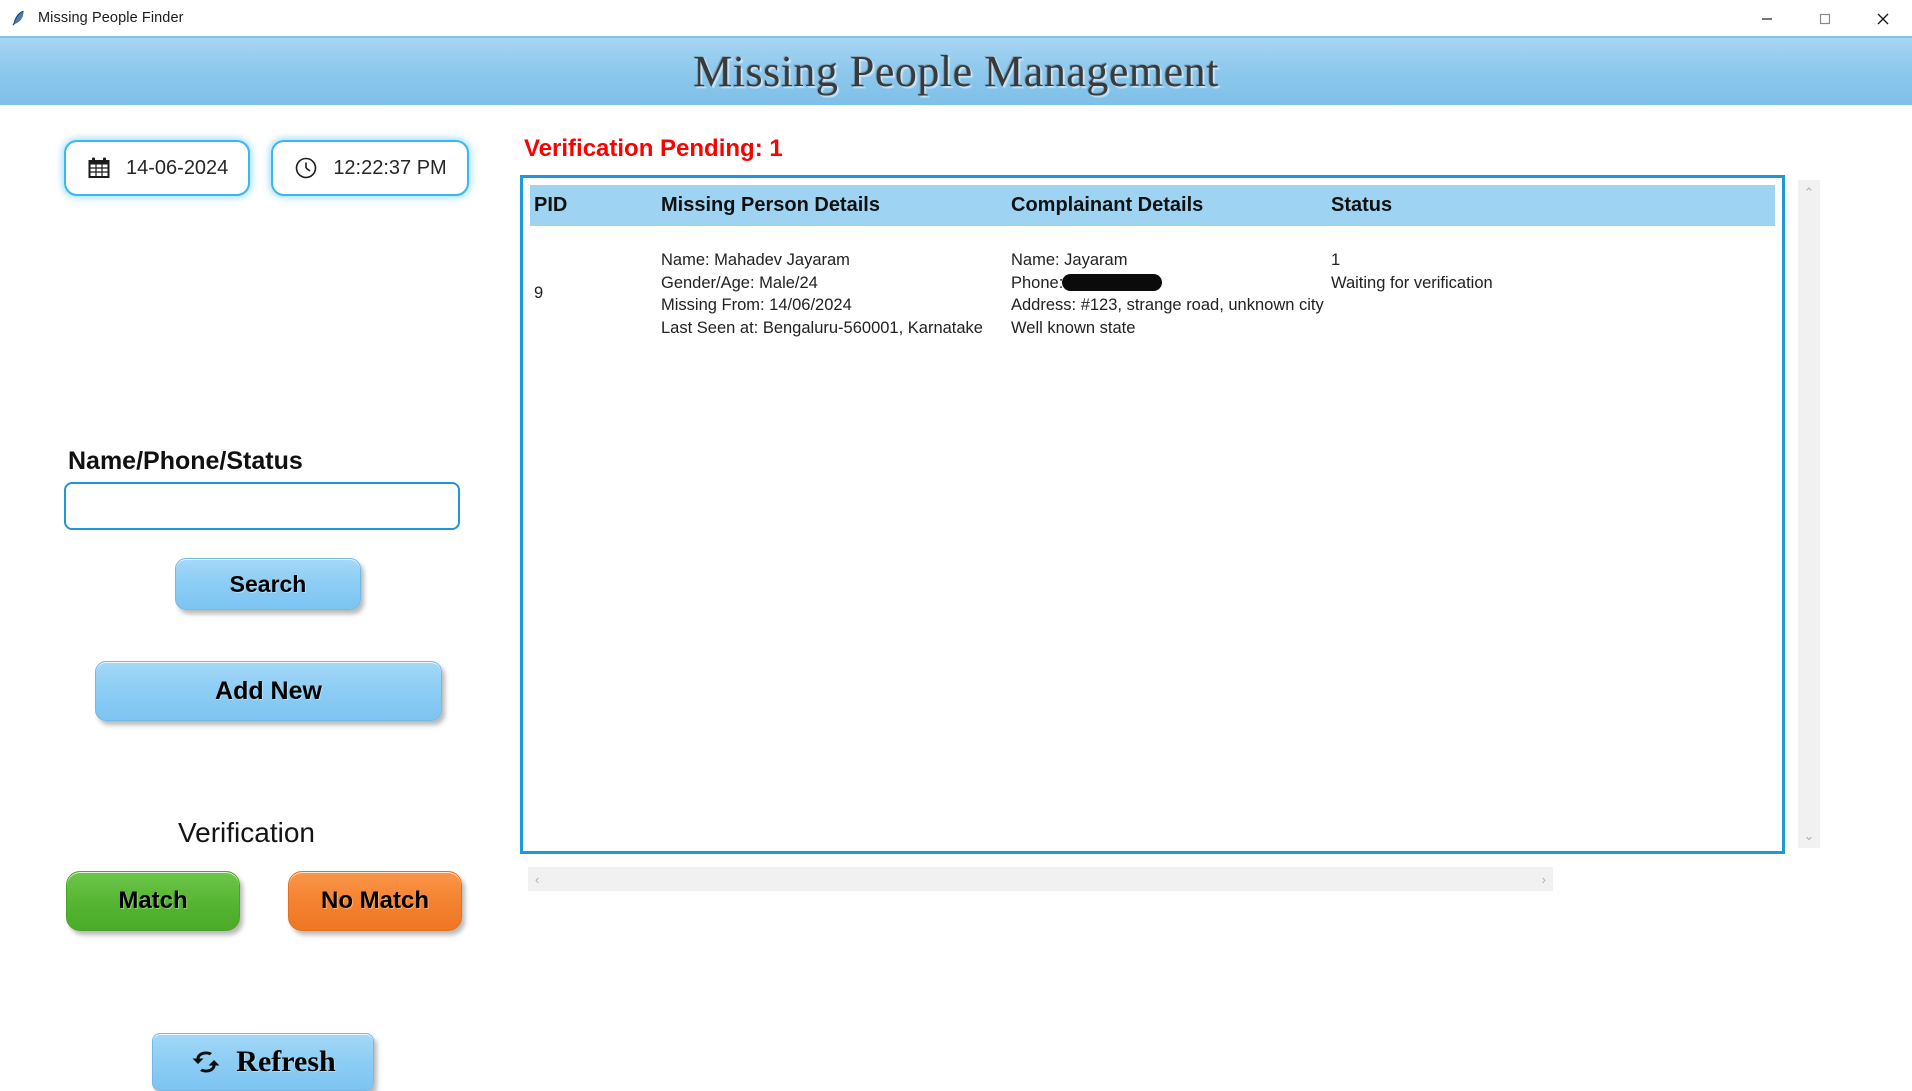 The image size is (1912, 1091). Describe the element at coordinates (1336, 260) in the screenshot. I see `status-code: 1` at that location.